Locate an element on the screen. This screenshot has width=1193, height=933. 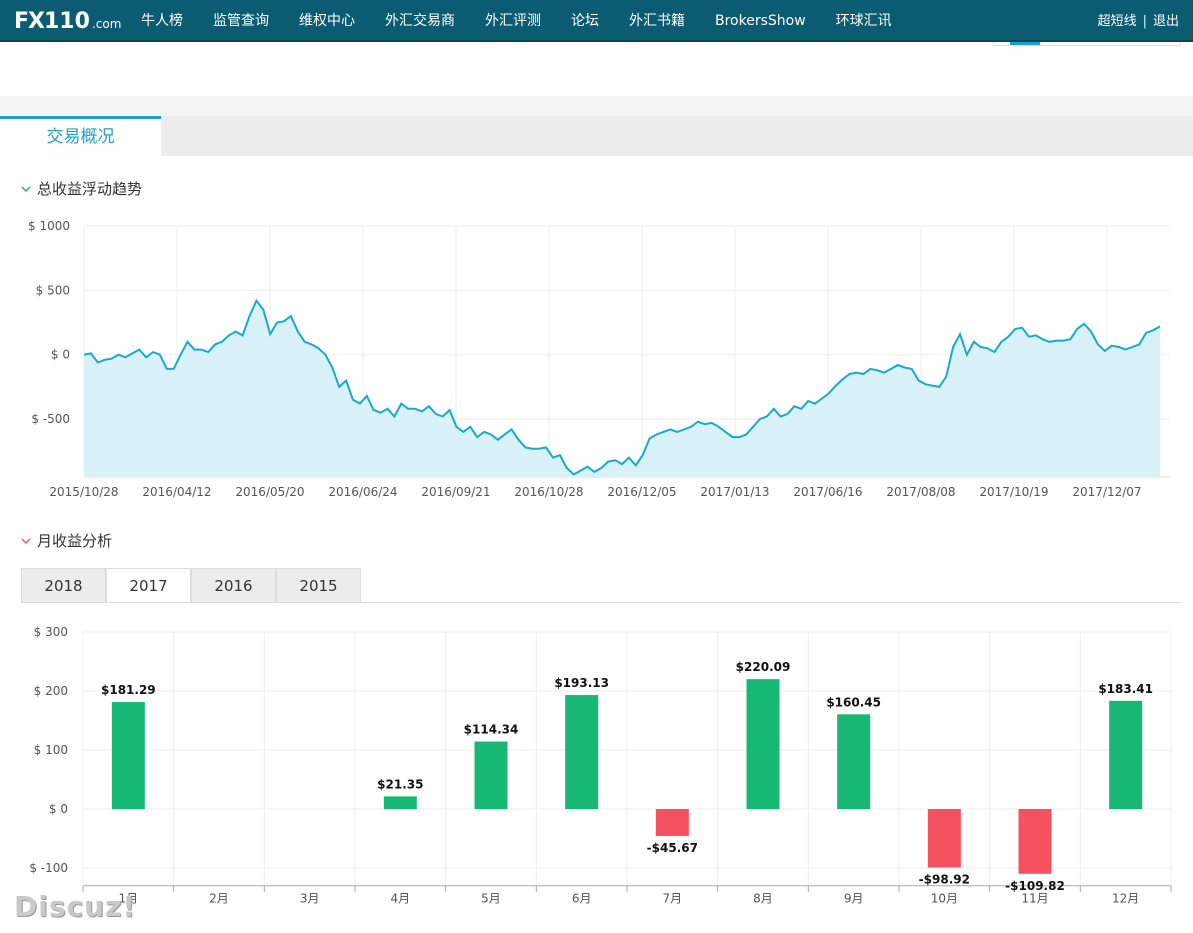
x-tick-label: 2017/10/19 is located at coordinates (1013, 492).